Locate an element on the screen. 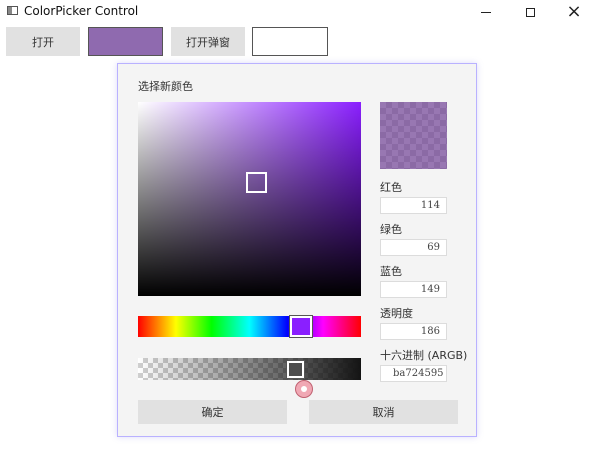 This screenshot has height=473, width=596. maximize-icon is located at coordinates (530, 12).